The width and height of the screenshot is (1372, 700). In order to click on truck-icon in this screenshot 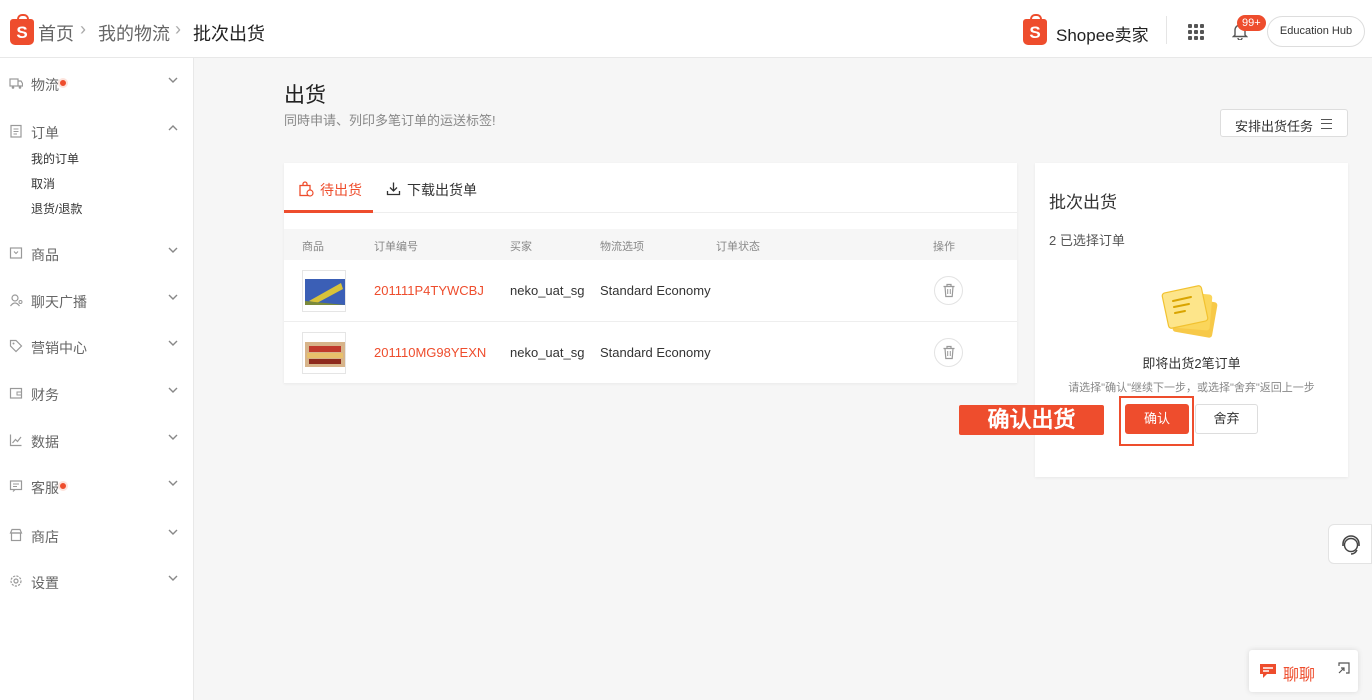, I will do `click(16, 83)`.